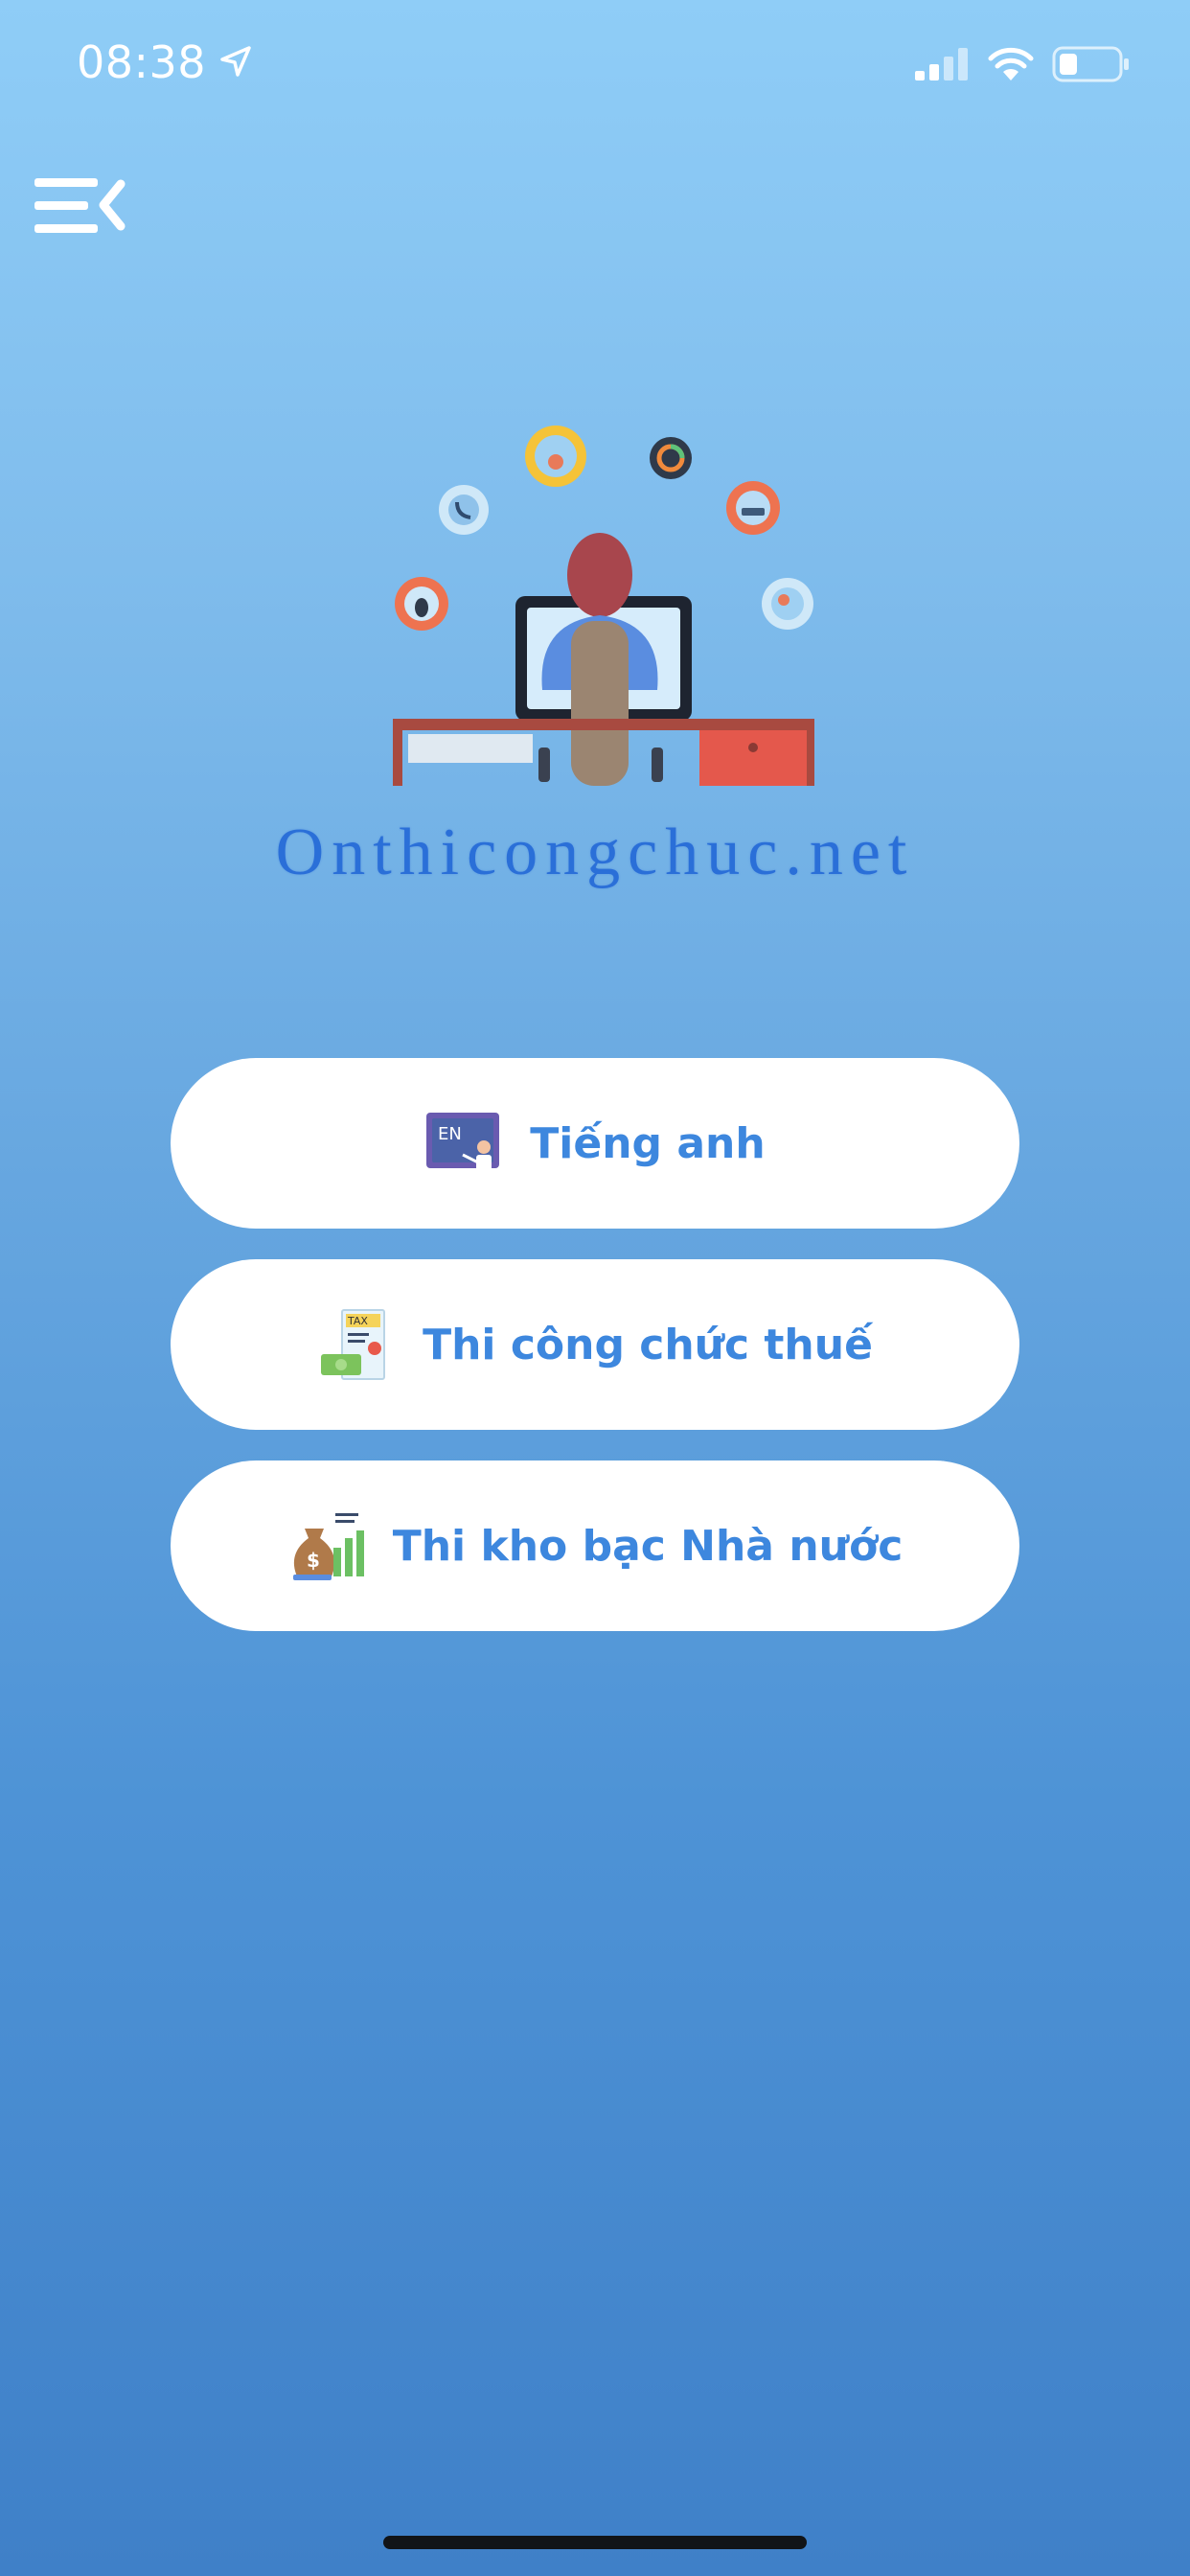 This screenshot has width=1190, height=2576. What do you see at coordinates (236, 62) in the screenshot?
I see `location-arrow-icon` at bounding box center [236, 62].